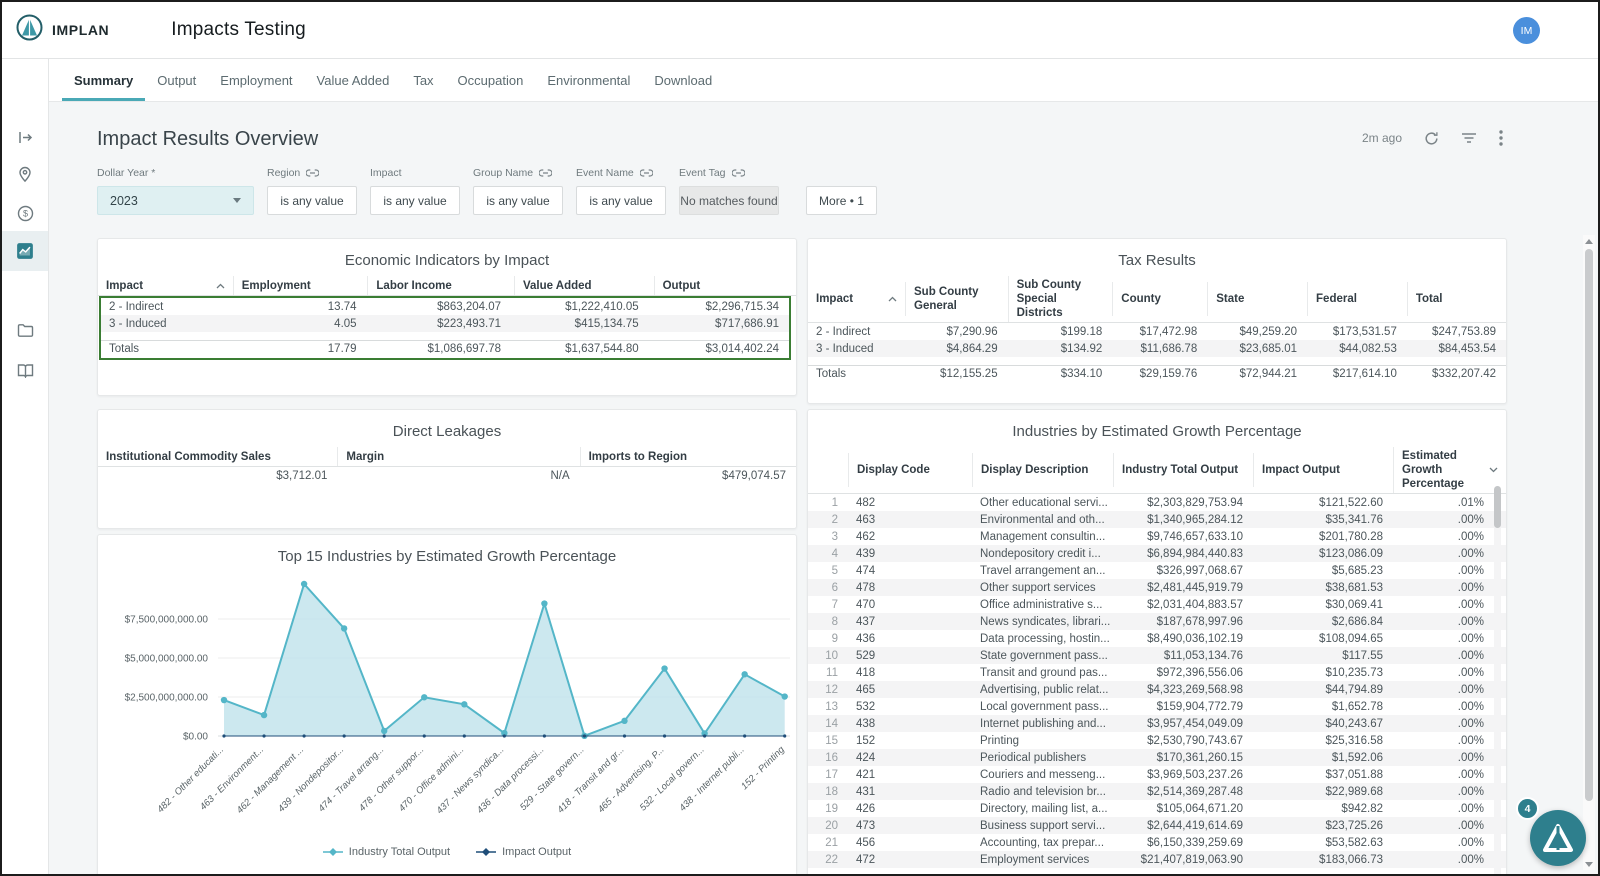 The width and height of the screenshot is (1600, 876). I want to click on column-header: Total, so click(1456, 299).